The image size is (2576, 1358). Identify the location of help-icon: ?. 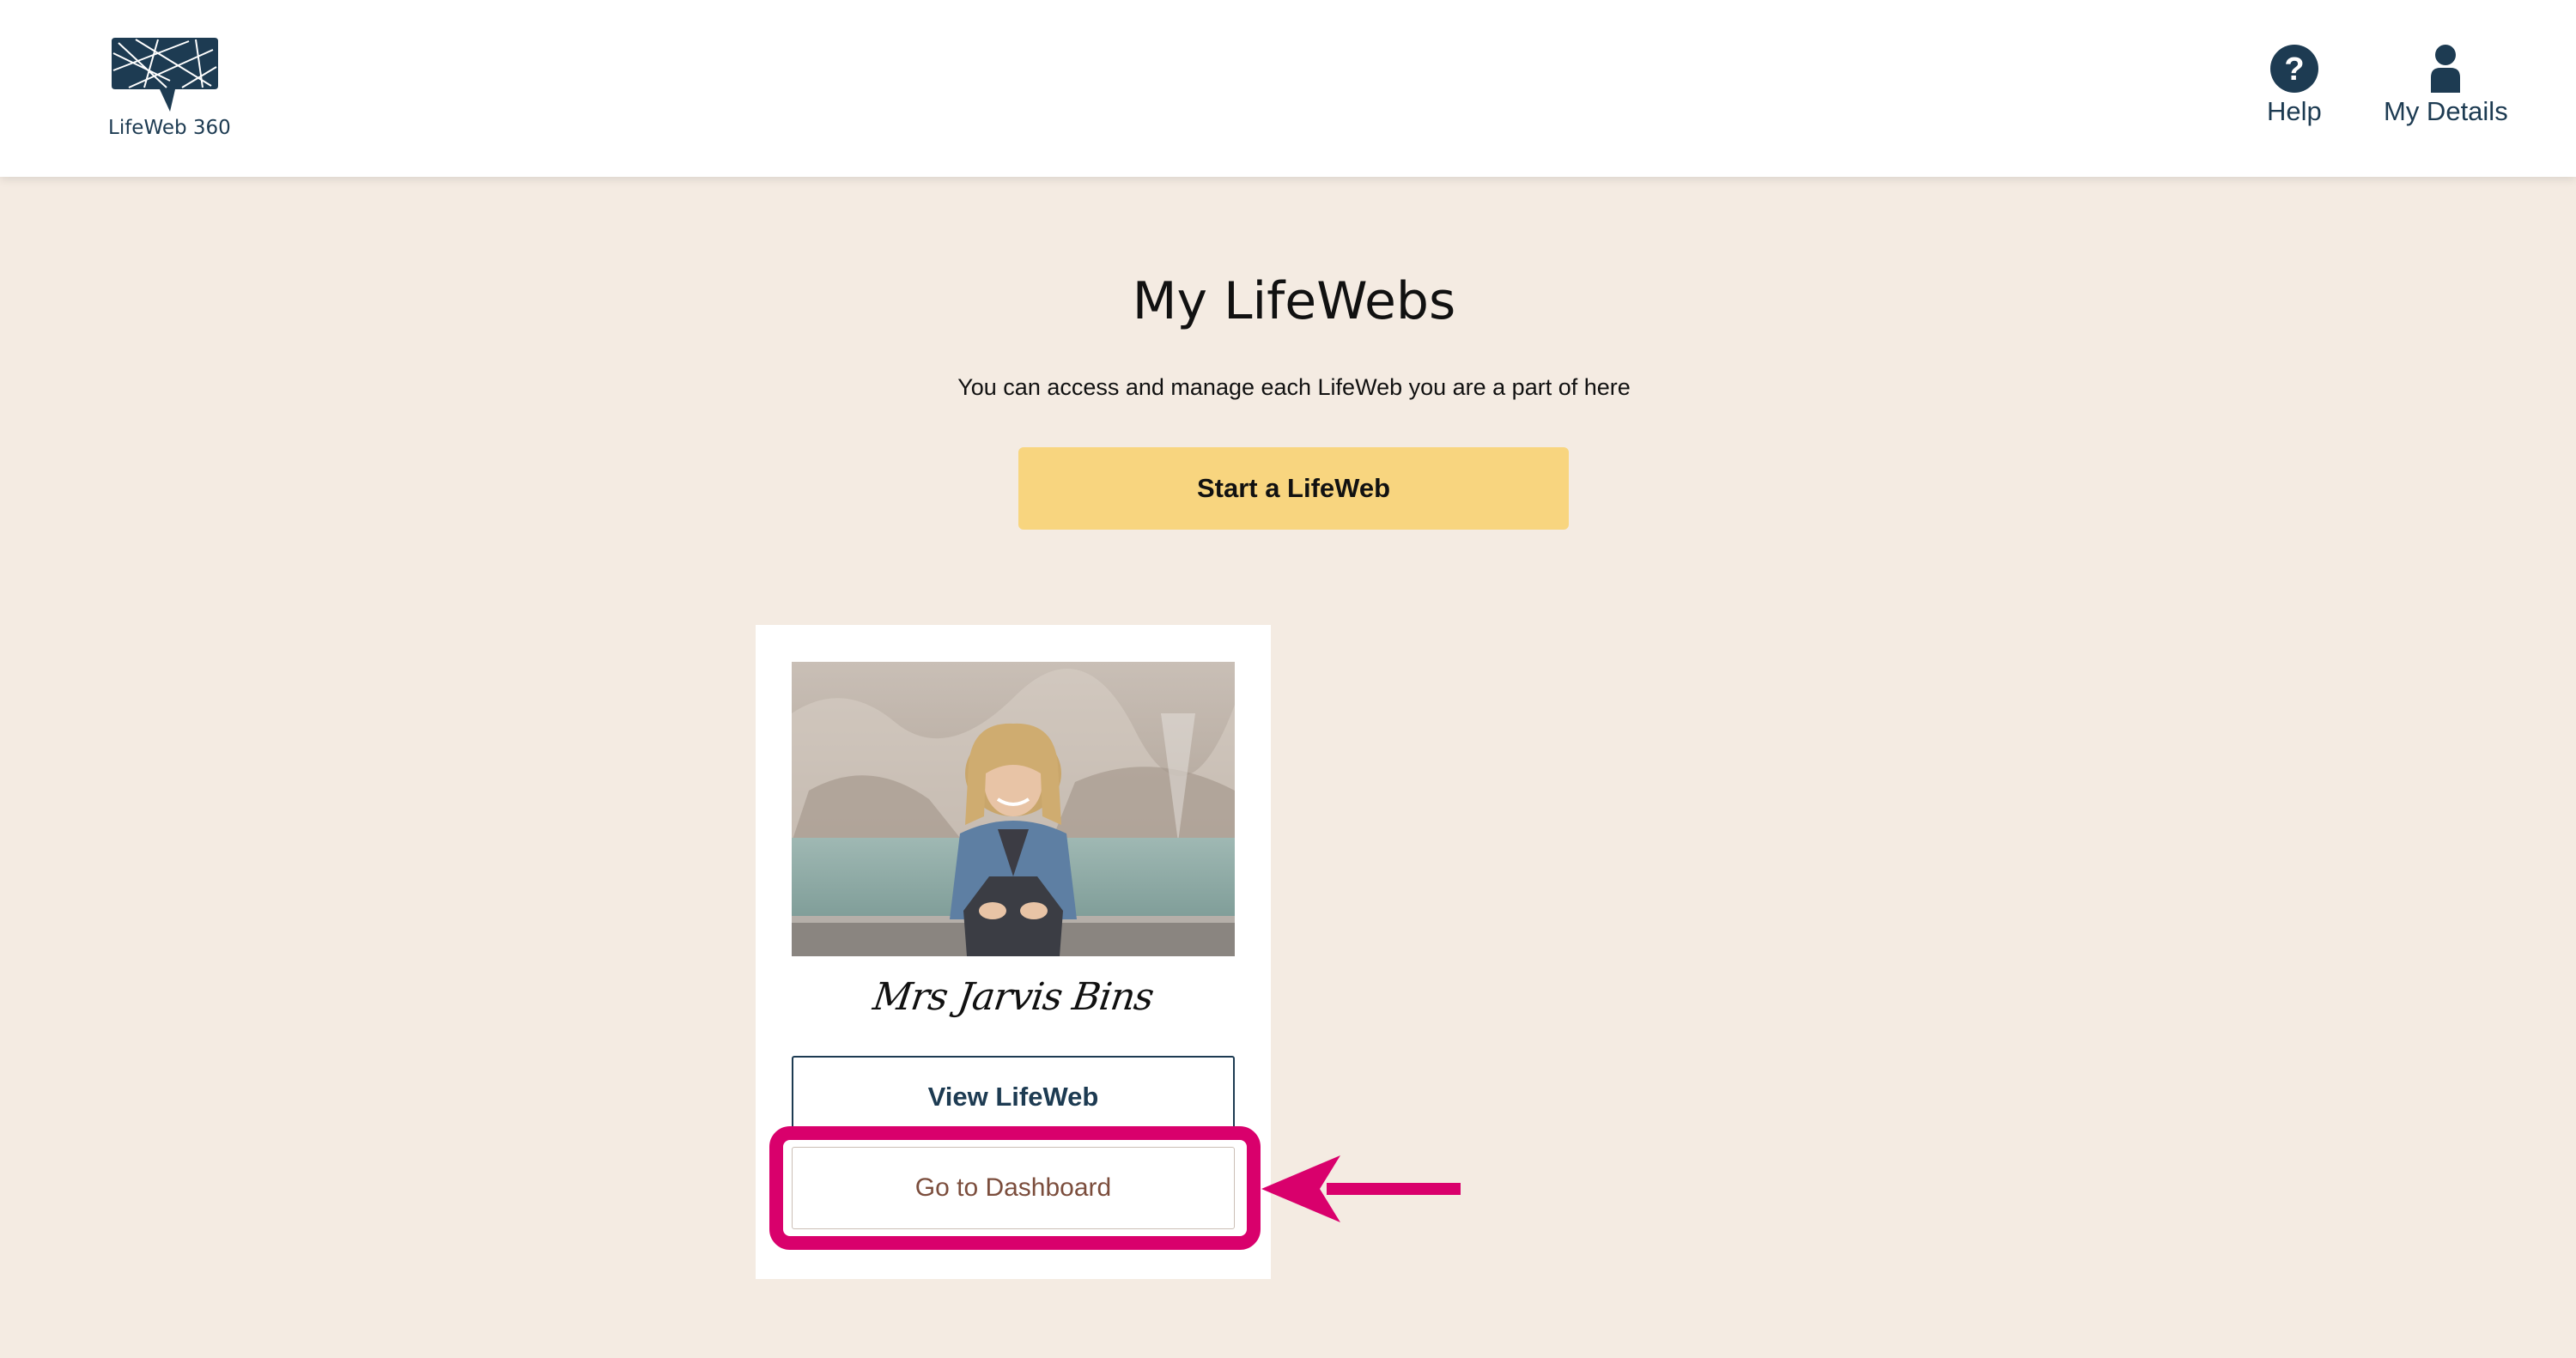
(2294, 69).